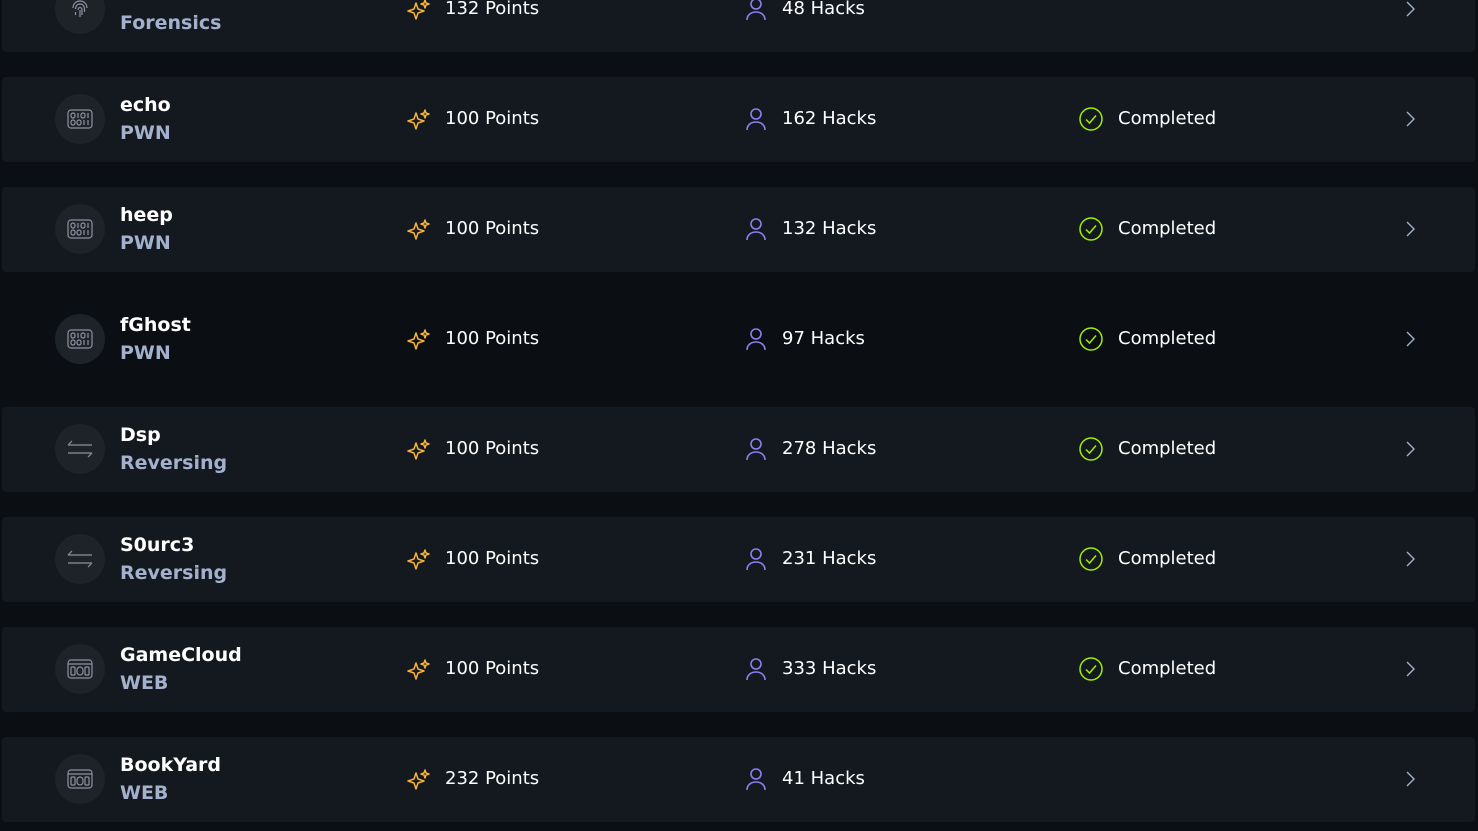  I want to click on challenge-name: GameCloud, so click(181, 655).